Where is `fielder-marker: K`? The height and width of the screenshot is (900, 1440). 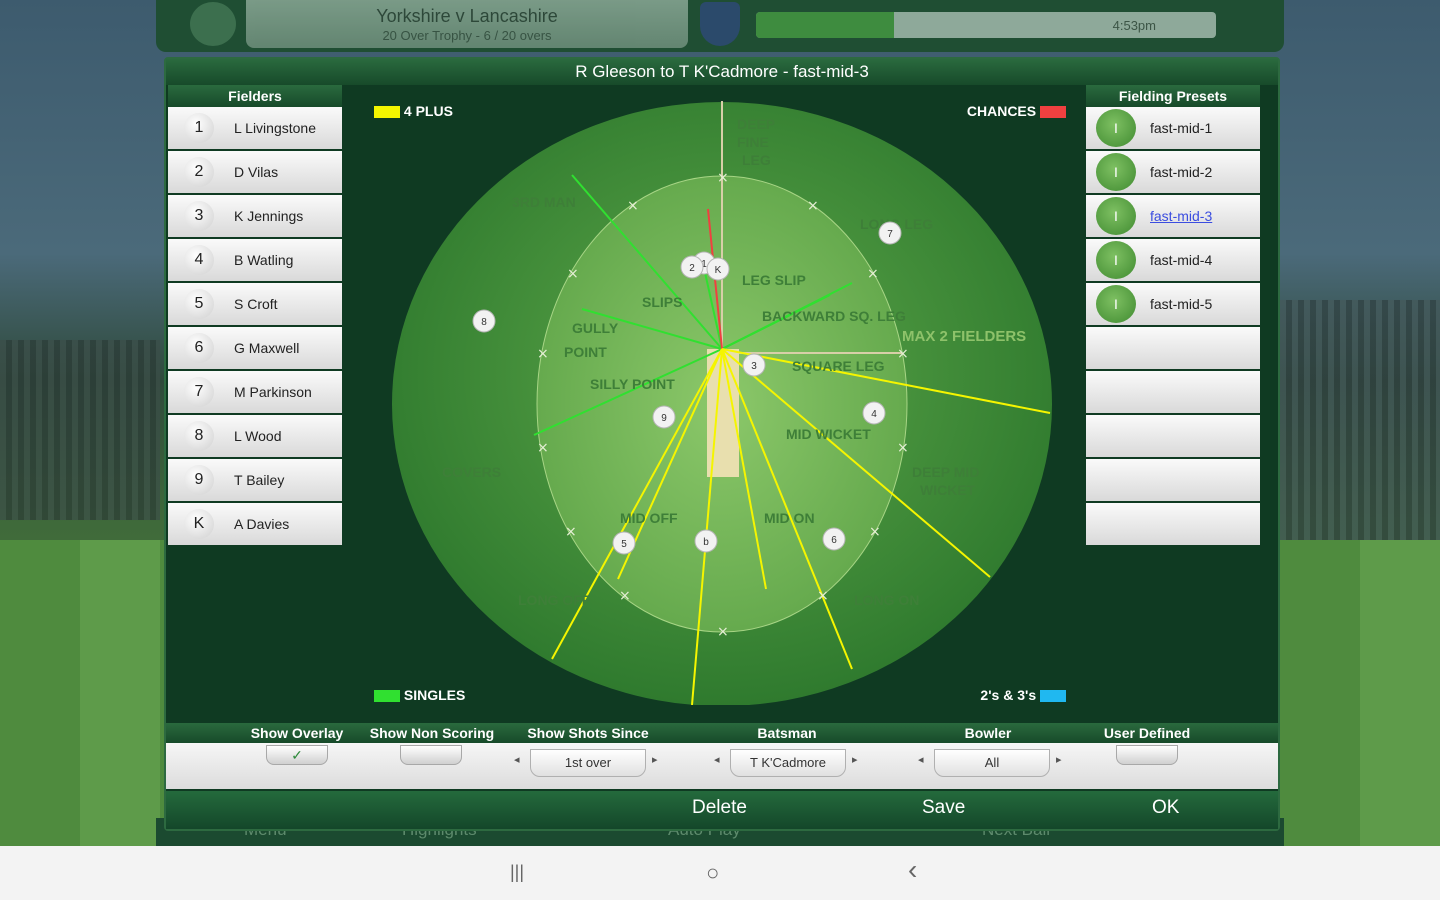 fielder-marker: K is located at coordinates (718, 269).